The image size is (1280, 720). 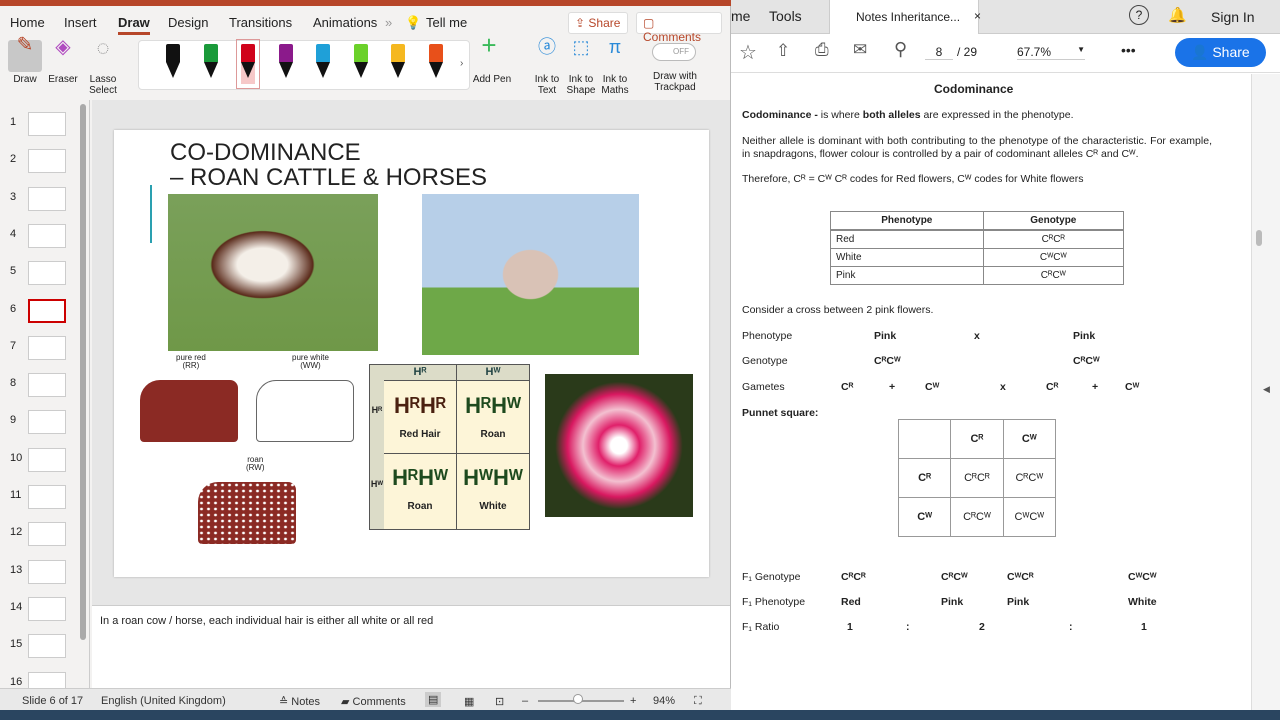 I want to click on slide-thumbnail: 15, so click(x=48, y=652).